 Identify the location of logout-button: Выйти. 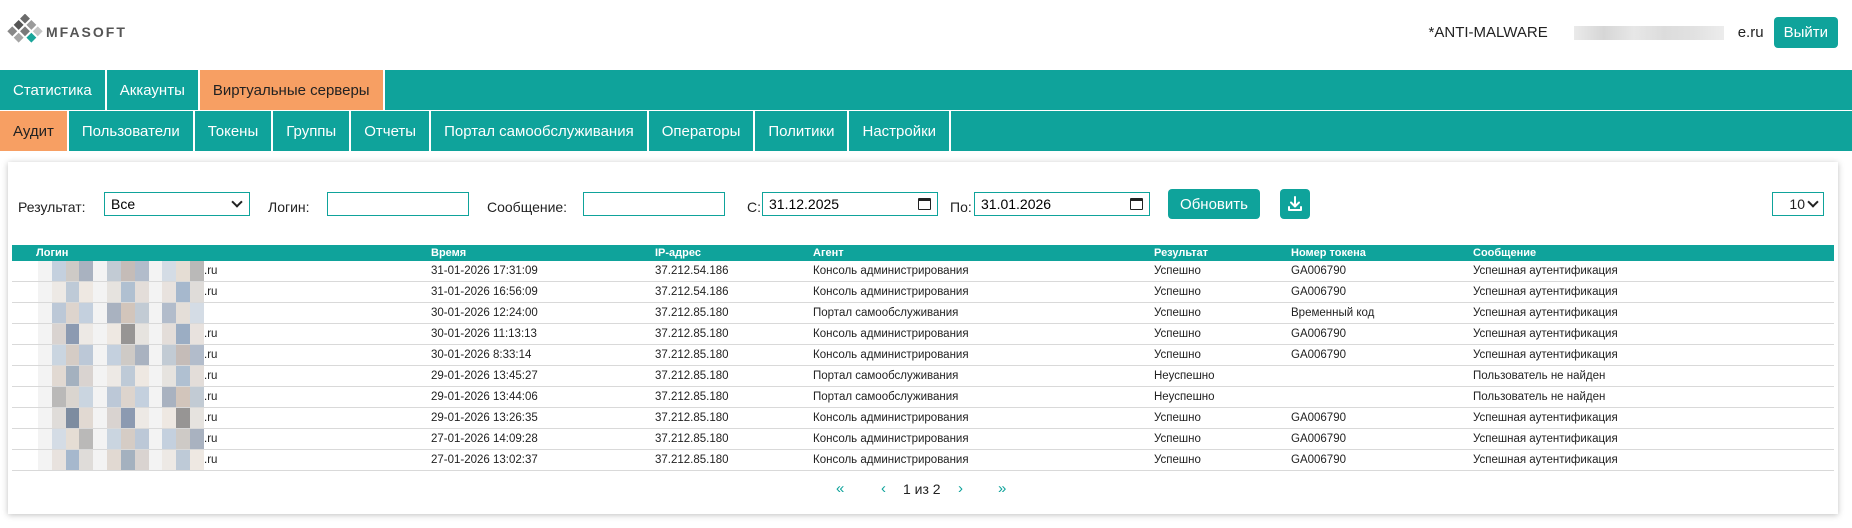
(1805, 32).